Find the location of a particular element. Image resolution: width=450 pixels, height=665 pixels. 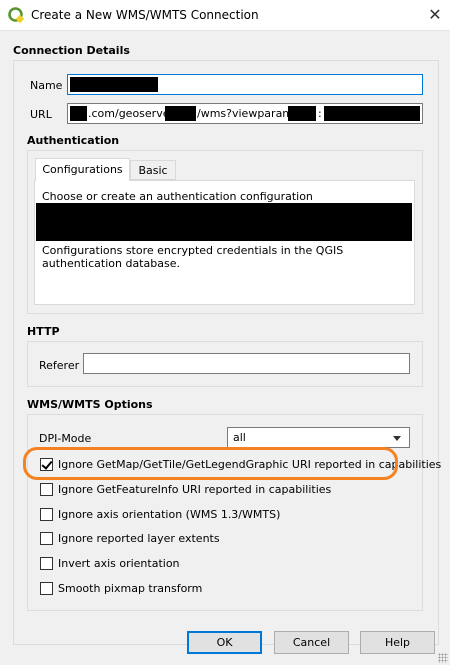

option-ignore-extents-checkbox is located at coordinates (46, 538).